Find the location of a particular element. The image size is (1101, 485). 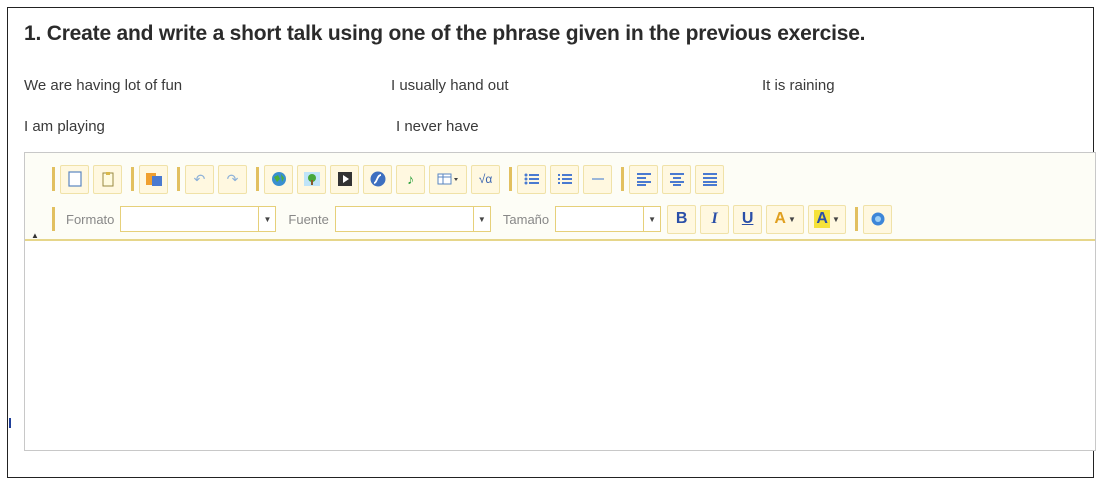

video-icon is located at coordinates (344, 179).